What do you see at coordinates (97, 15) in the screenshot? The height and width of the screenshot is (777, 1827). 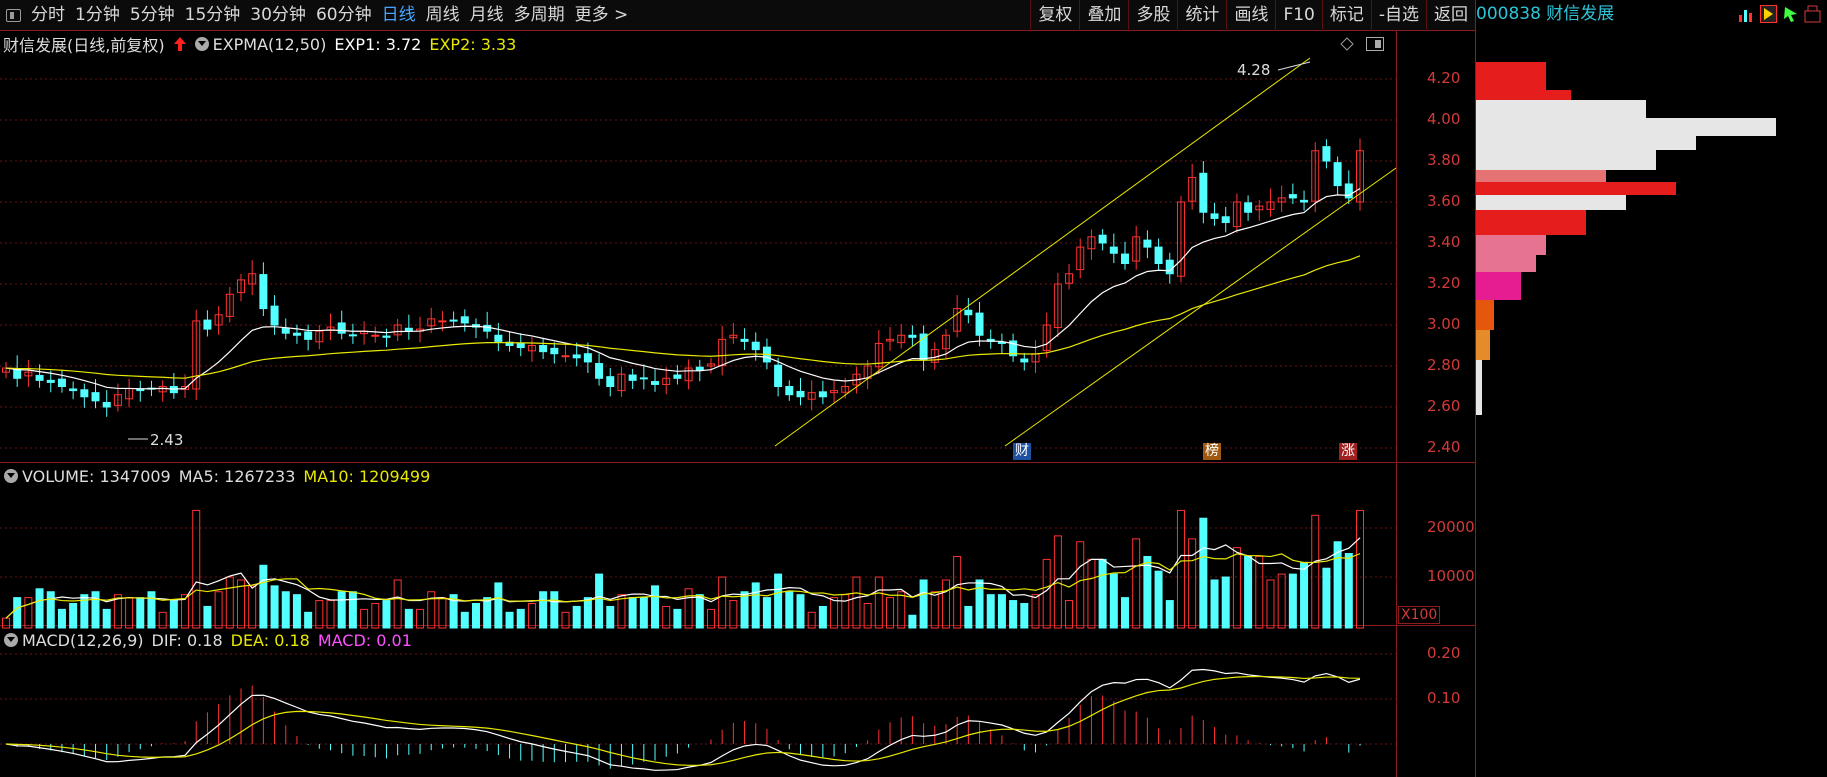 I see `period-1: 1分钟` at bounding box center [97, 15].